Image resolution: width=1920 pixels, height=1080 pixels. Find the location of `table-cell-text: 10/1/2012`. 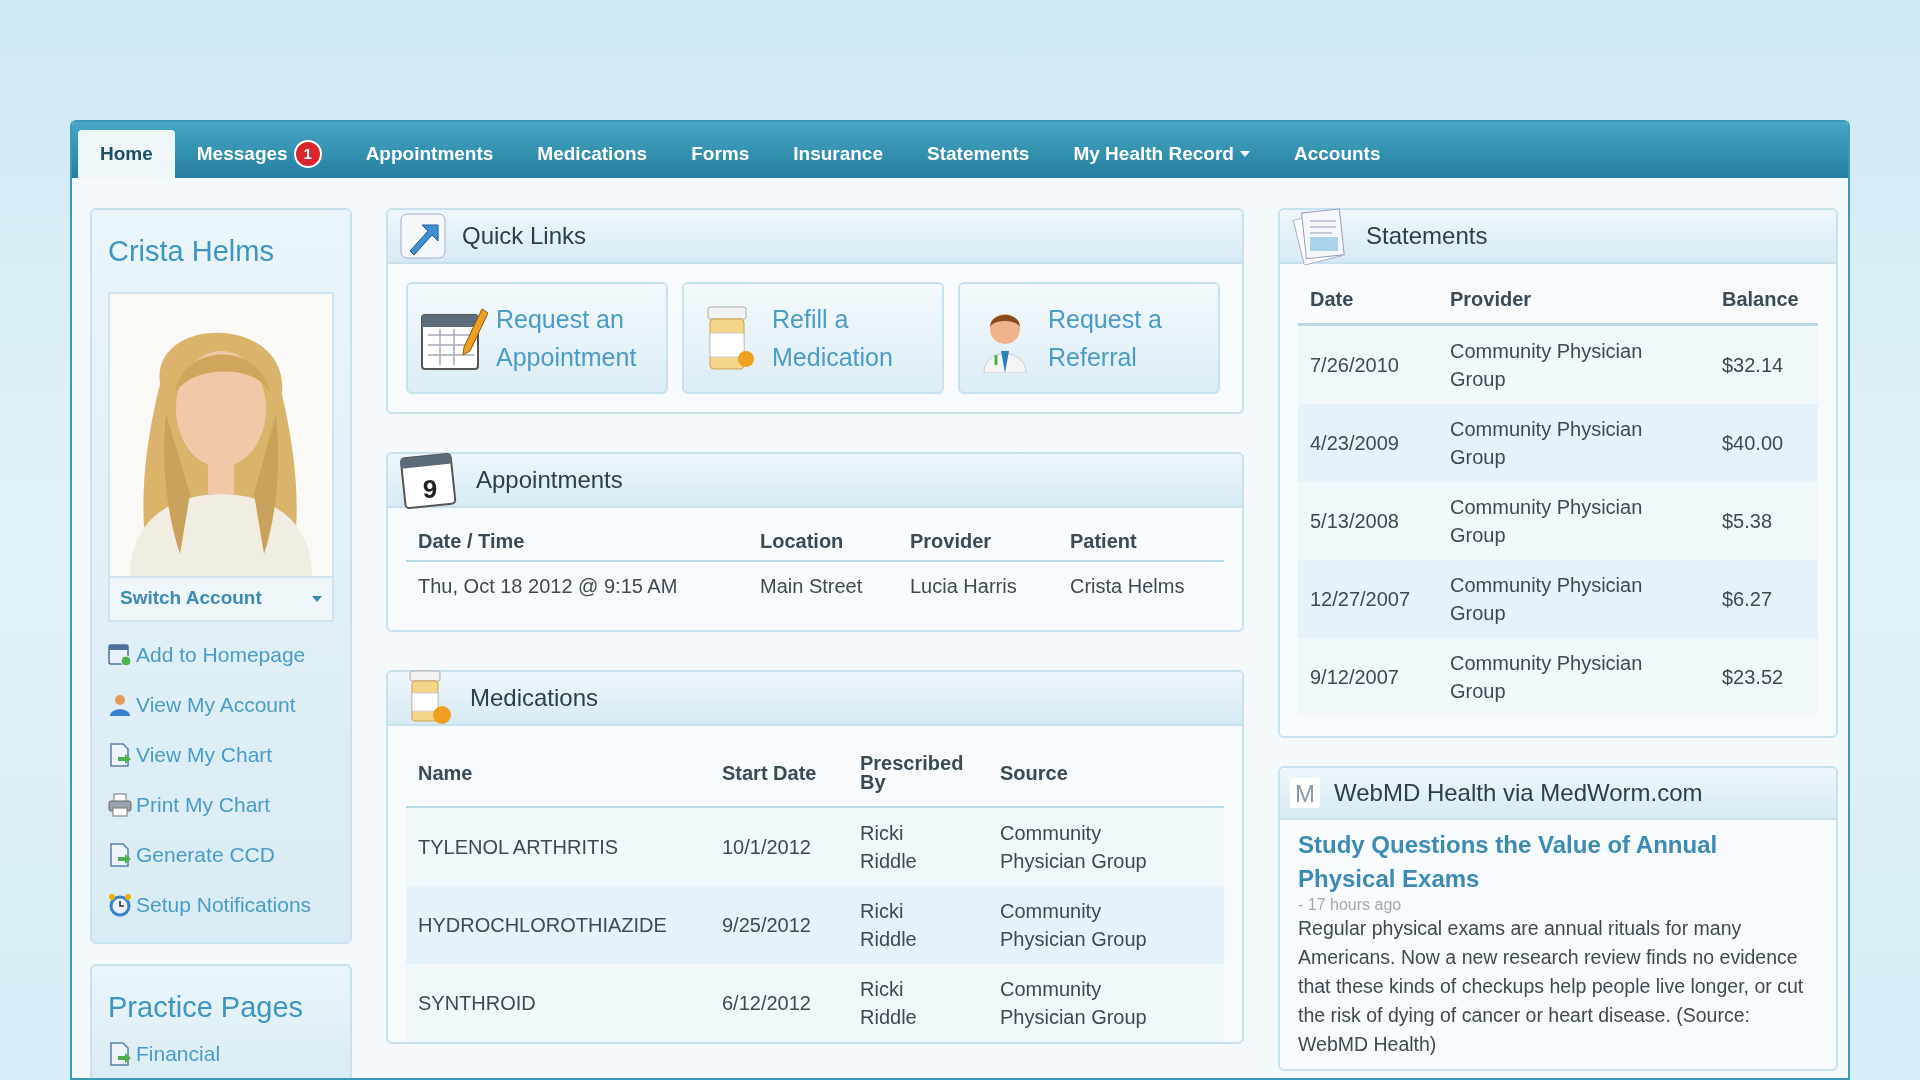

table-cell-text: 10/1/2012 is located at coordinates (767, 847).